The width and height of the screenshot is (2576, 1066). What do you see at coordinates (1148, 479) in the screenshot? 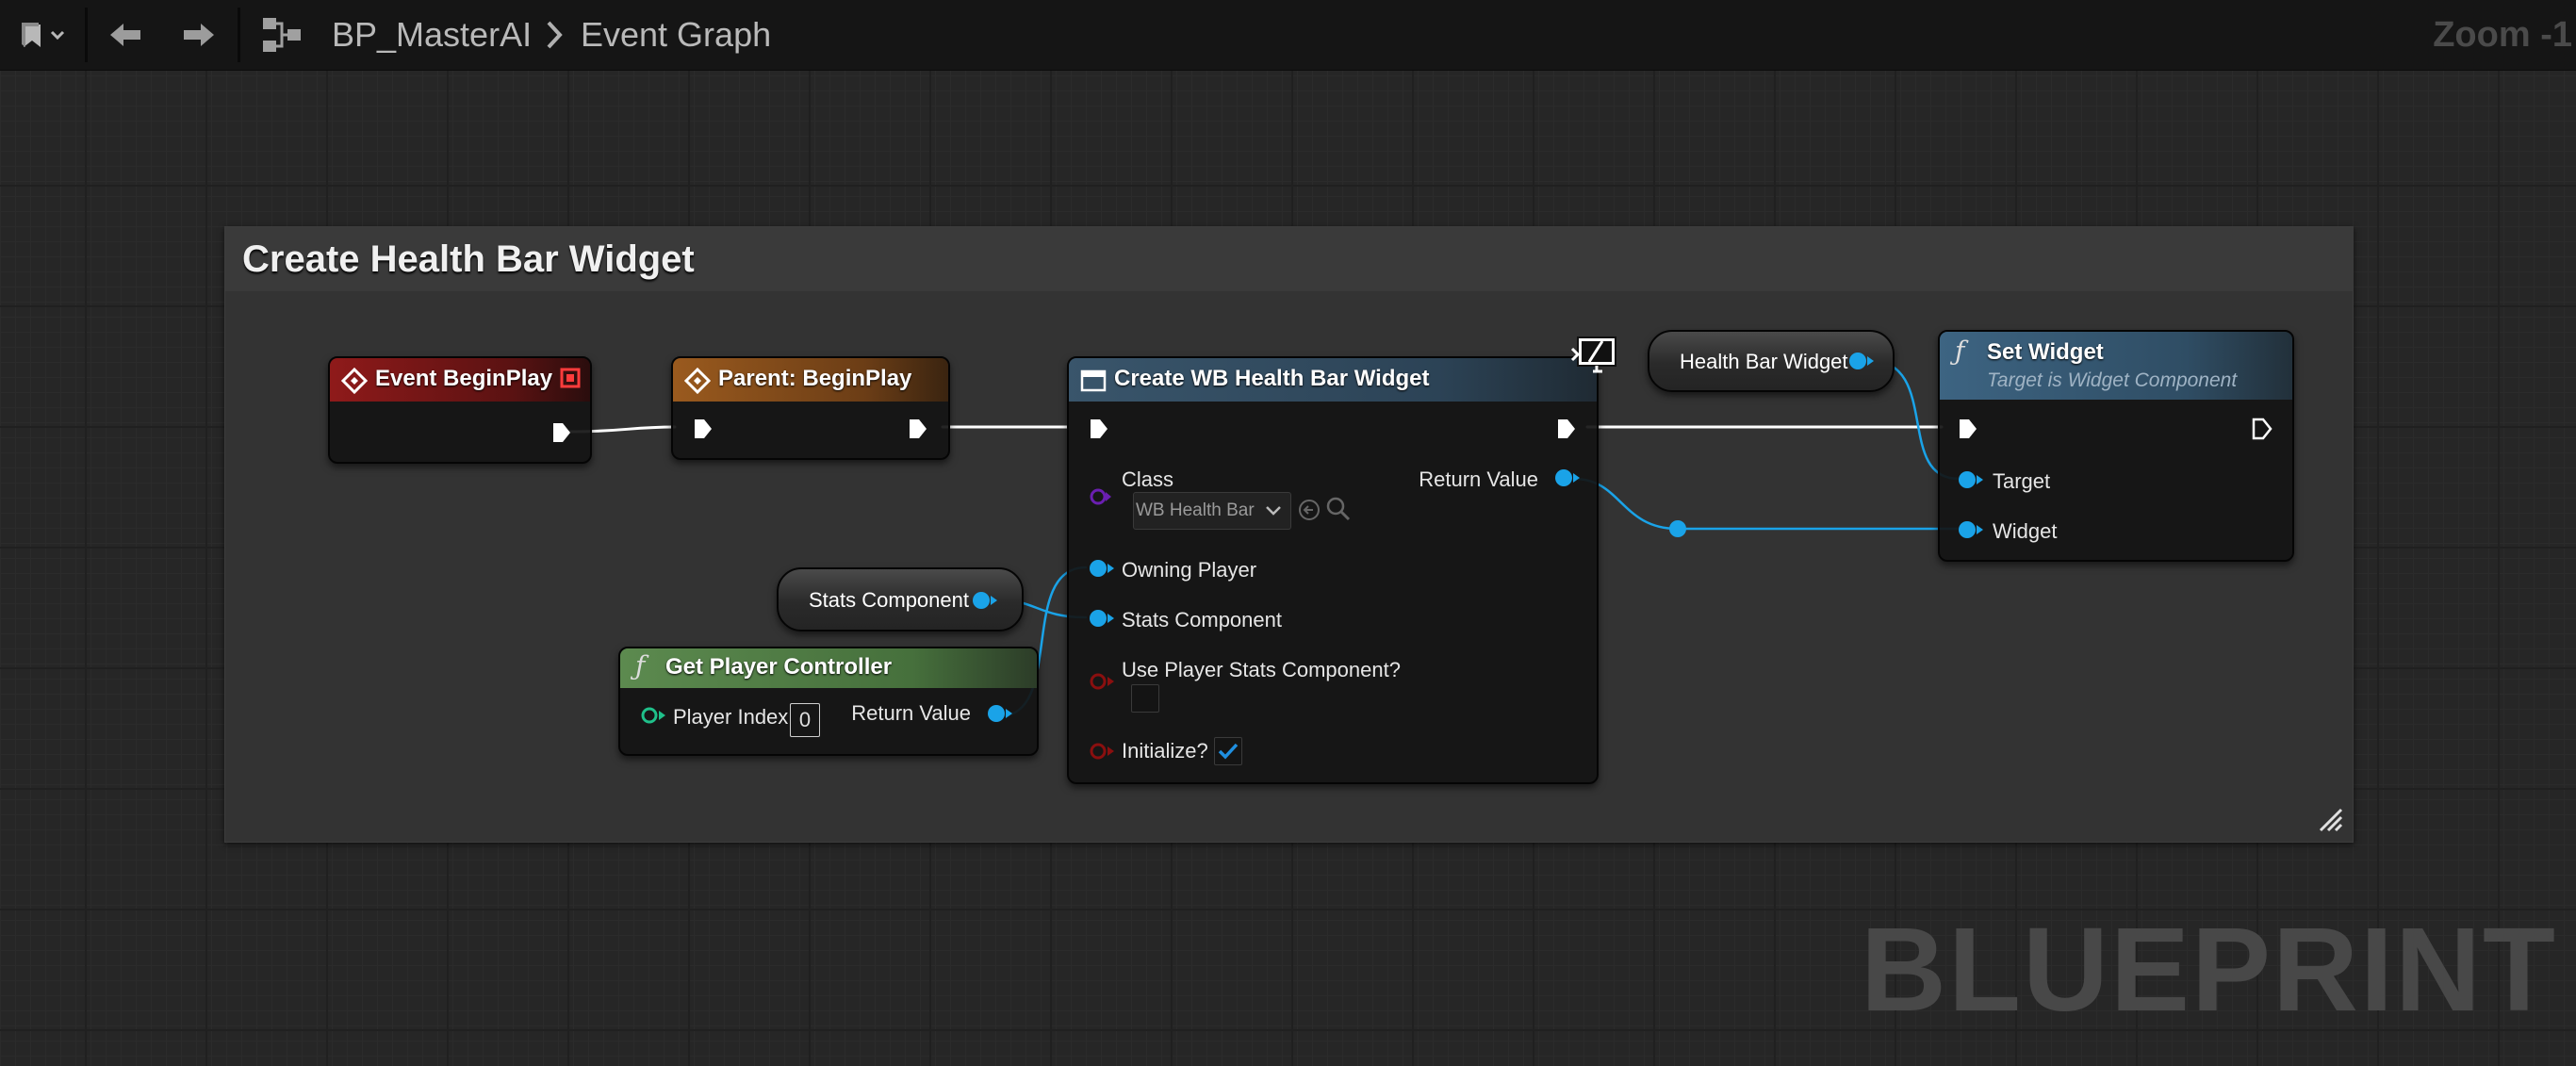
I see `class-pin-label: Class` at bounding box center [1148, 479].